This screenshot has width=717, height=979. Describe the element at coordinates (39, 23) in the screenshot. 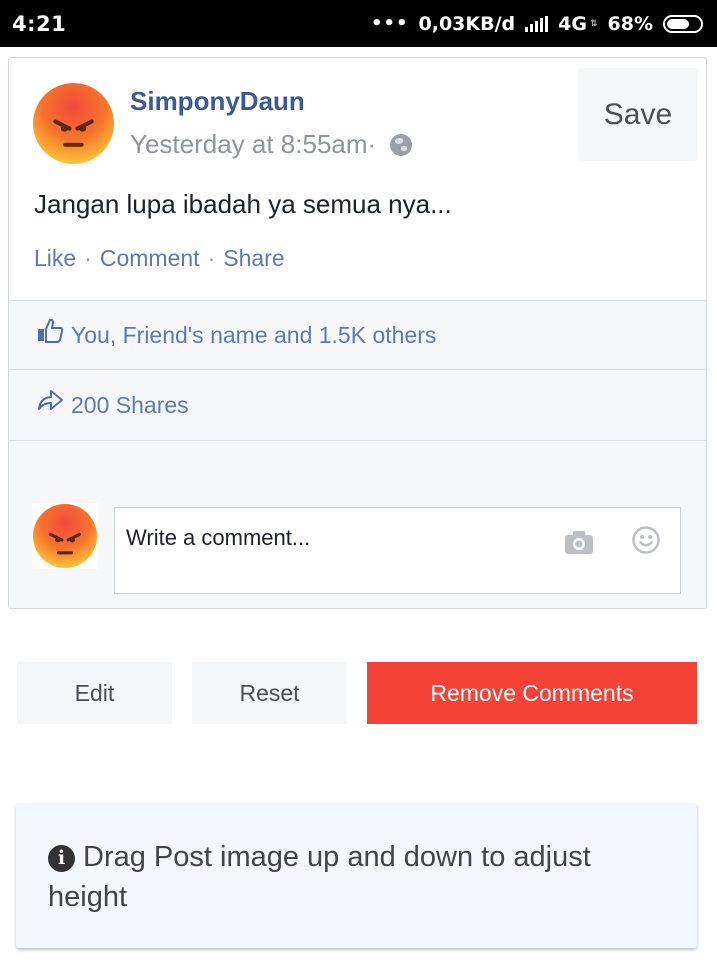

I see `status-time: 4:21` at that location.